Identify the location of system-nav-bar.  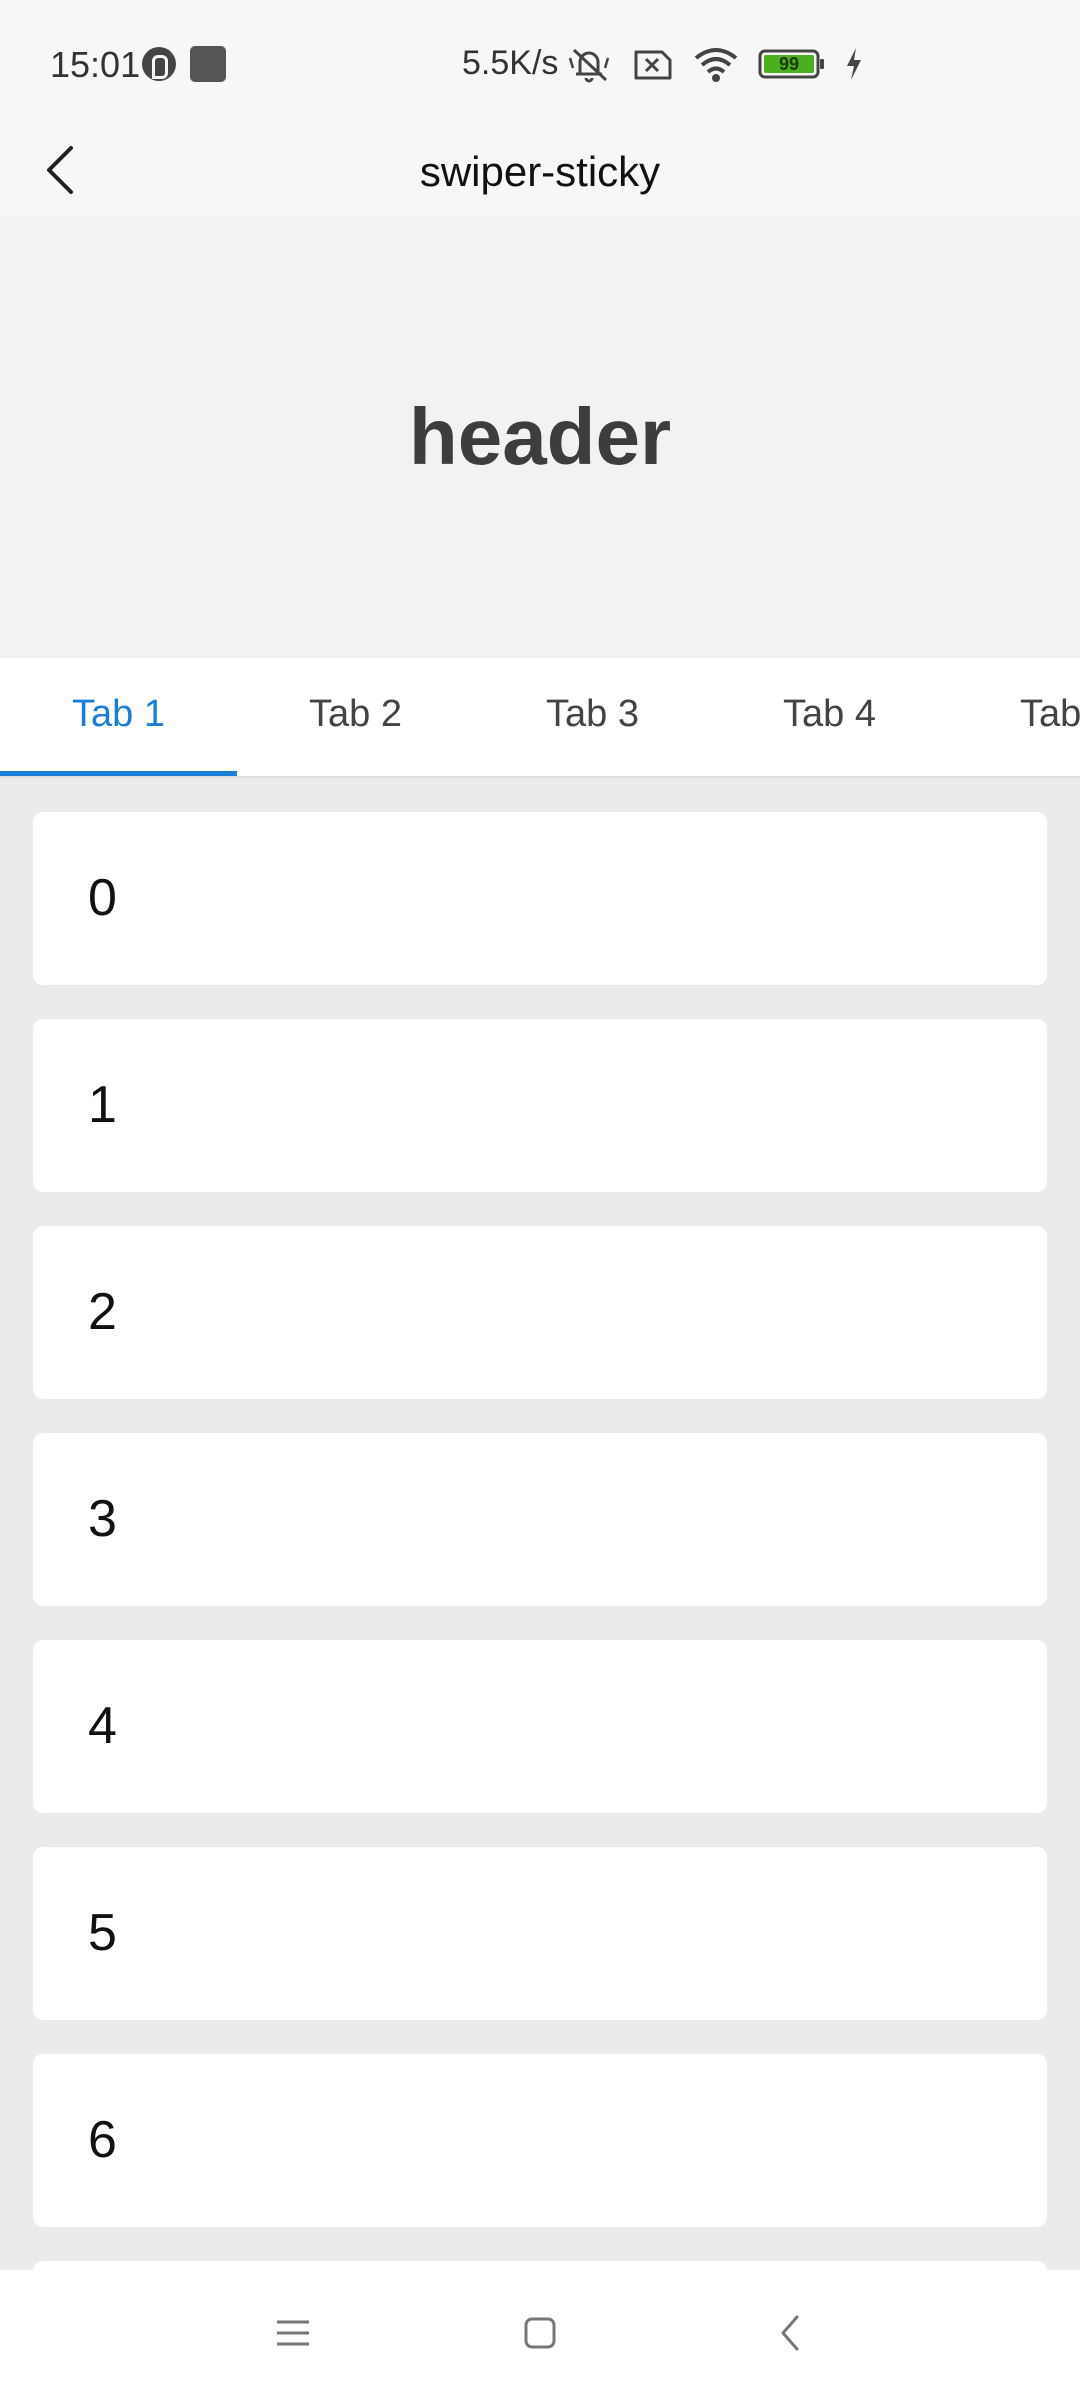
(540, 2335).